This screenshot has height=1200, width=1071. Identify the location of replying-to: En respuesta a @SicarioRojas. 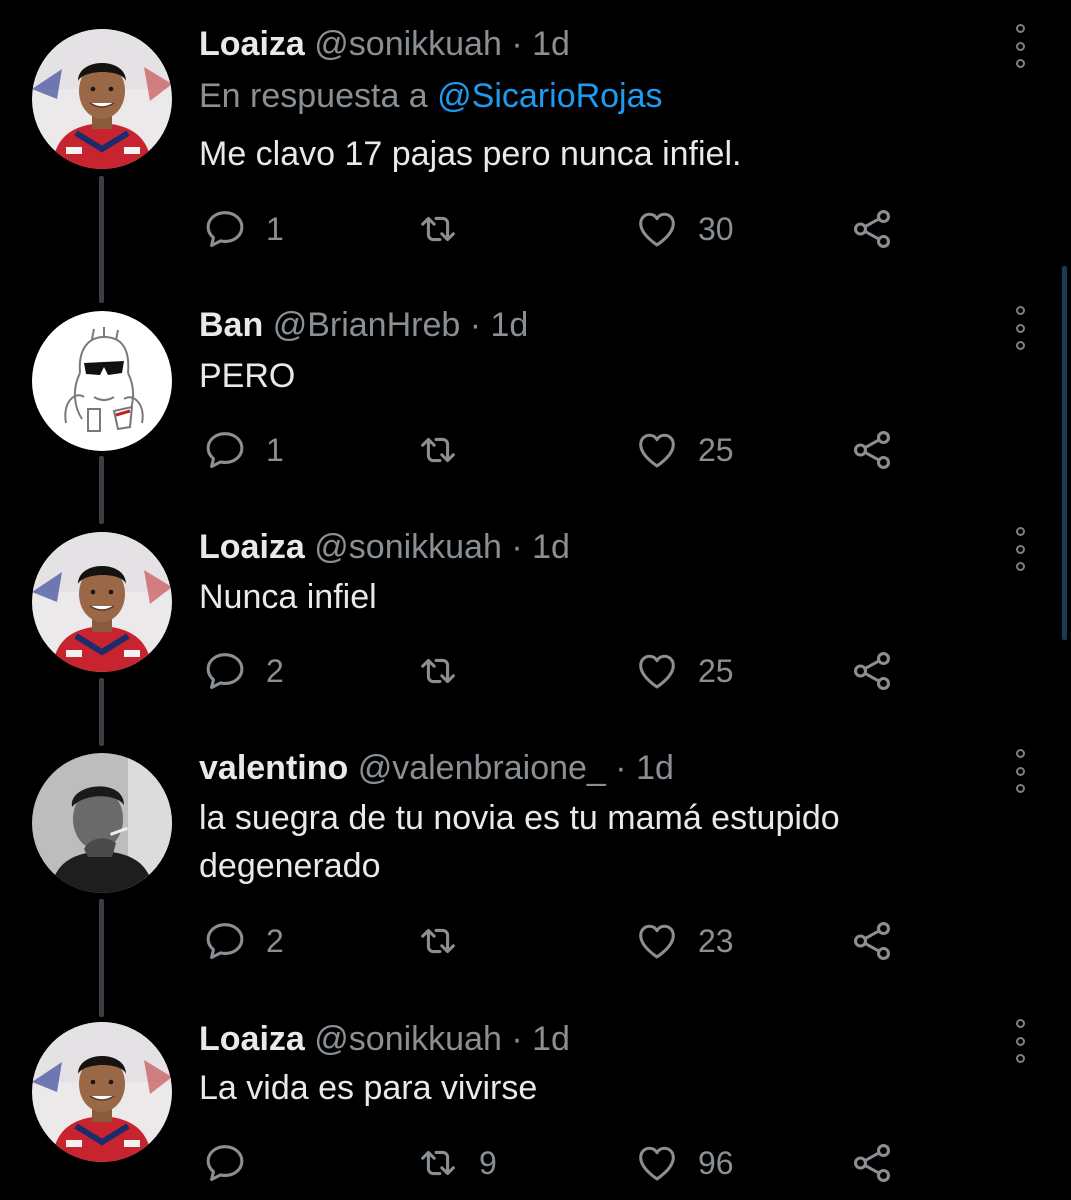
(431, 96).